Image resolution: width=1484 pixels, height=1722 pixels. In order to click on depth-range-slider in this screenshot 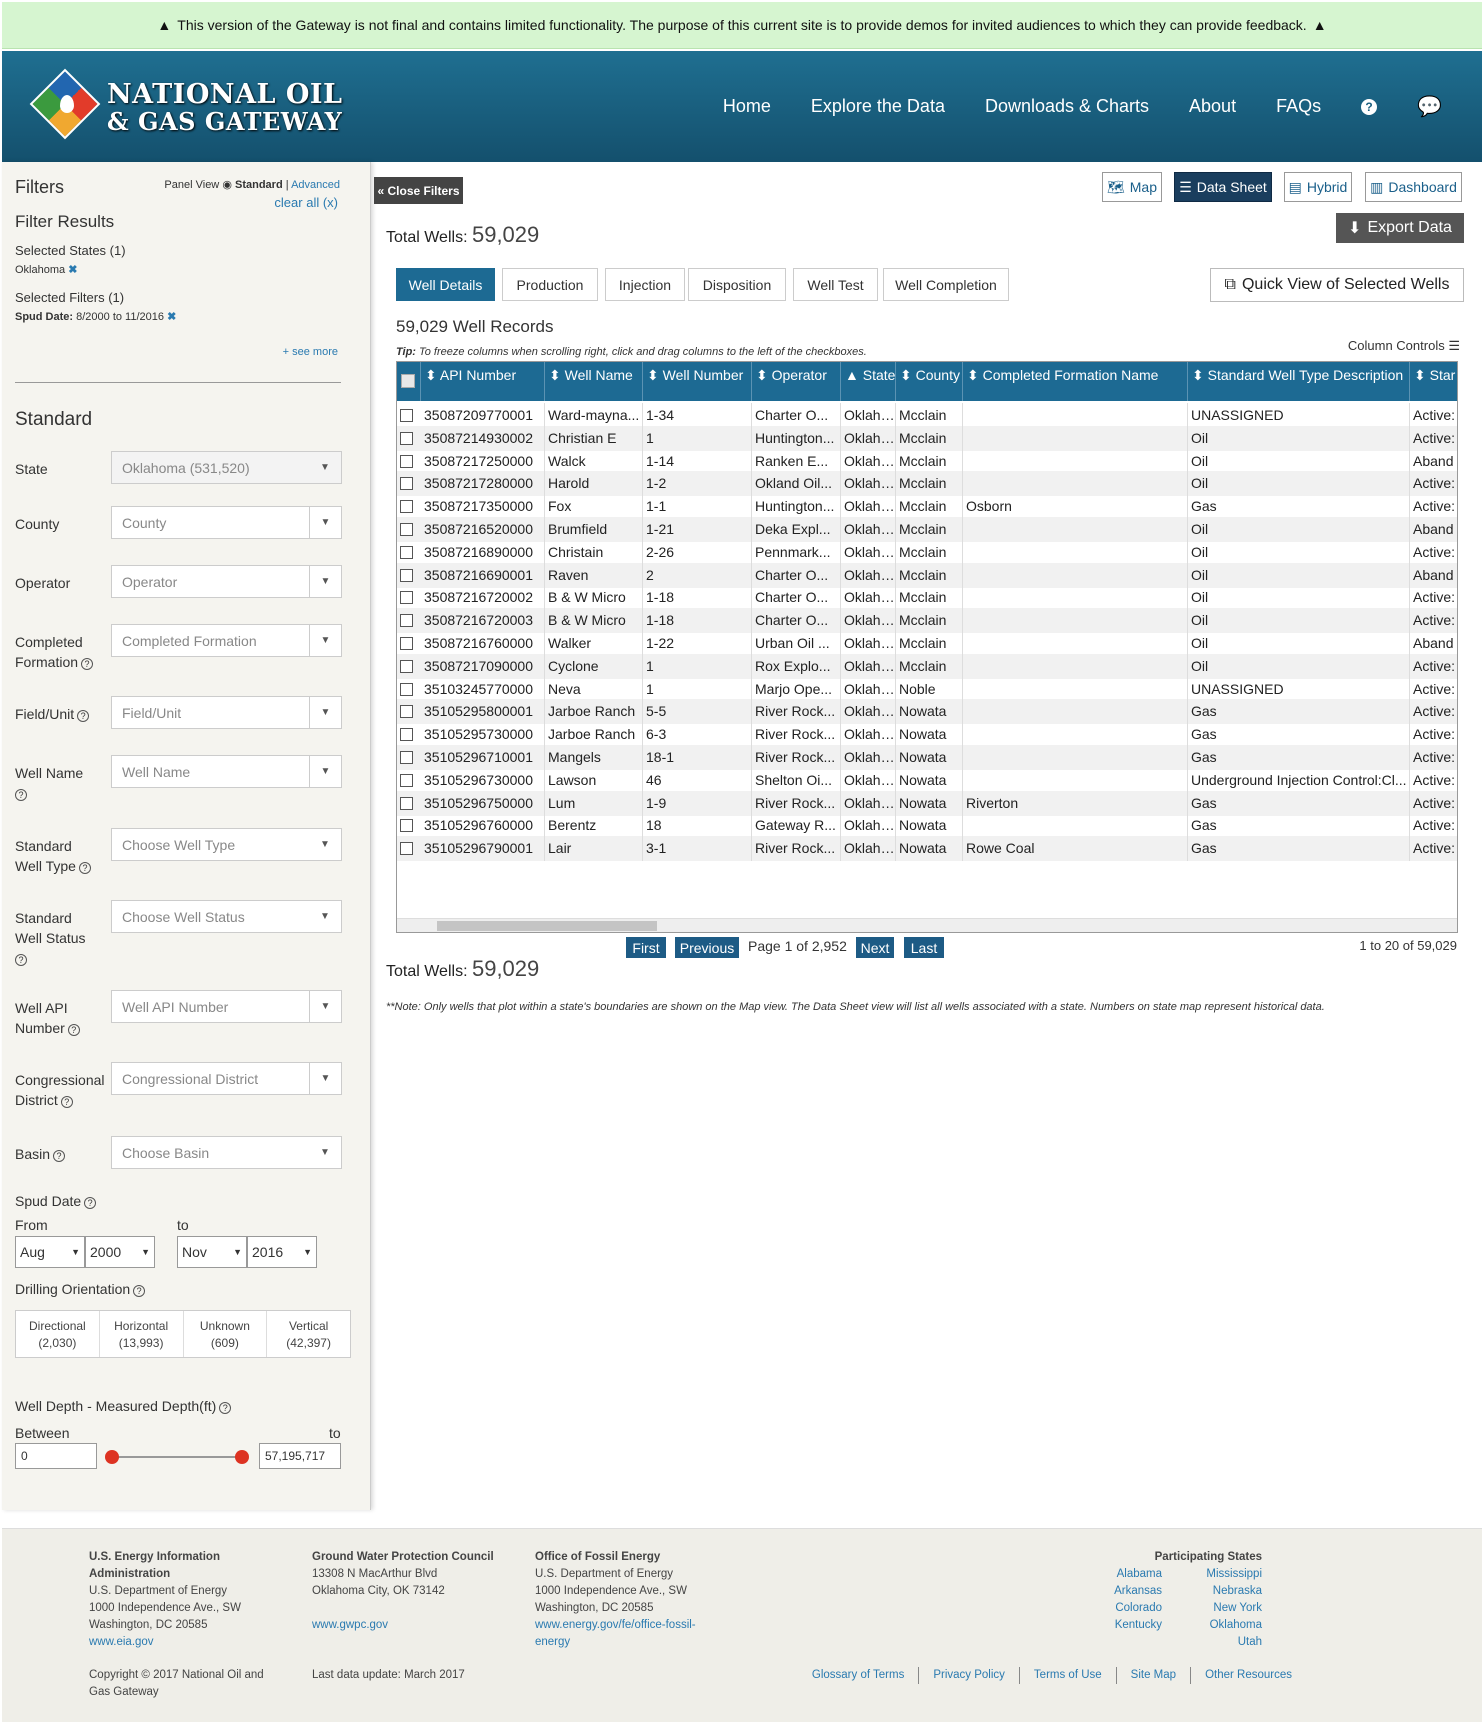, I will do `click(177, 1457)`.